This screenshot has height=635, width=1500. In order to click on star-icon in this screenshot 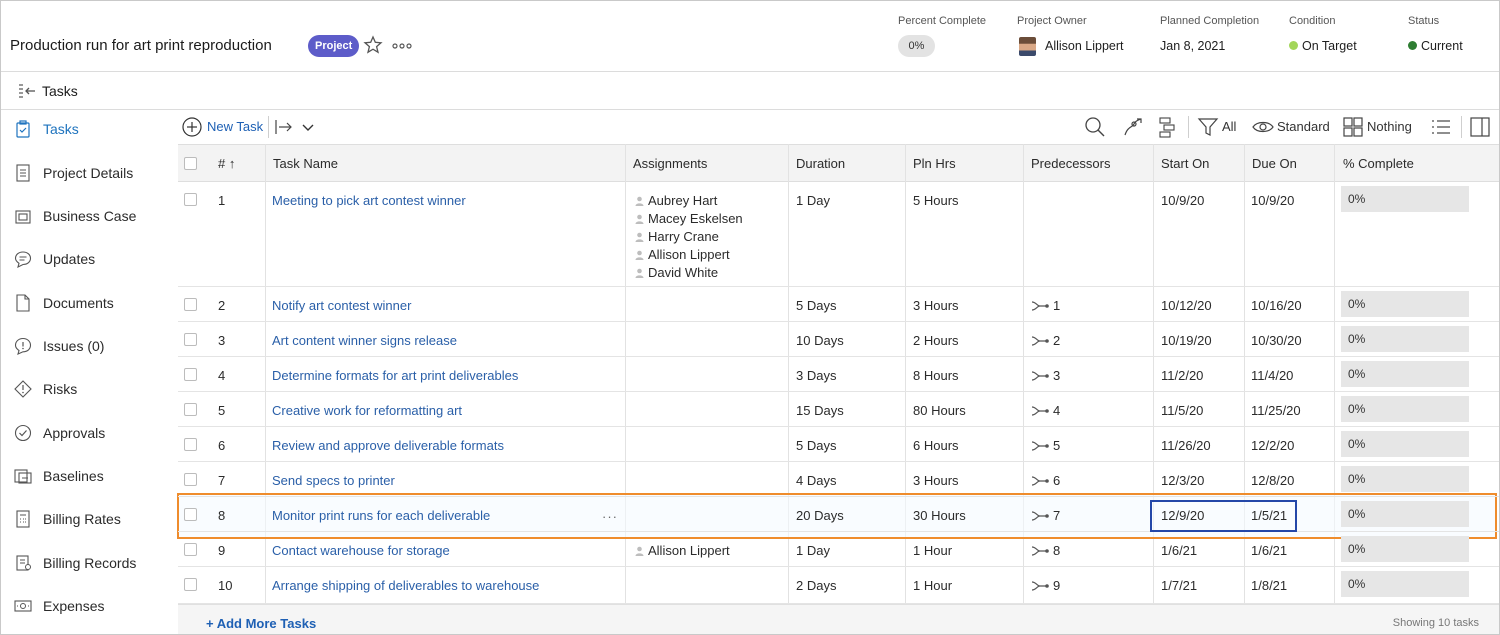, I will do `click(373, 45)`.